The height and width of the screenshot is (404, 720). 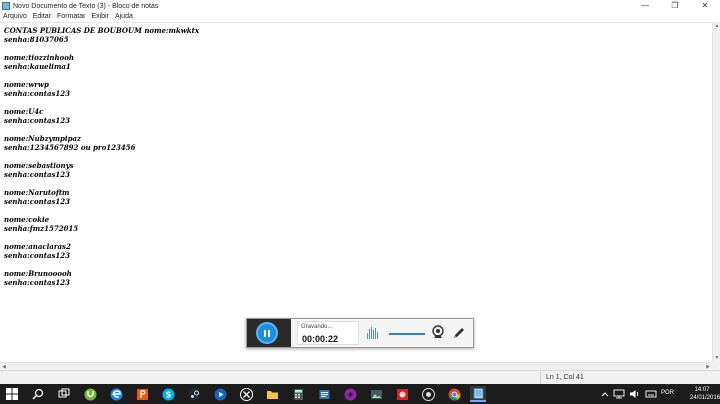 What do you see at coordinates (320, 339) in the screenshot?
I see `recording-timer: 00:00:22` at bounding box center [320, 339].